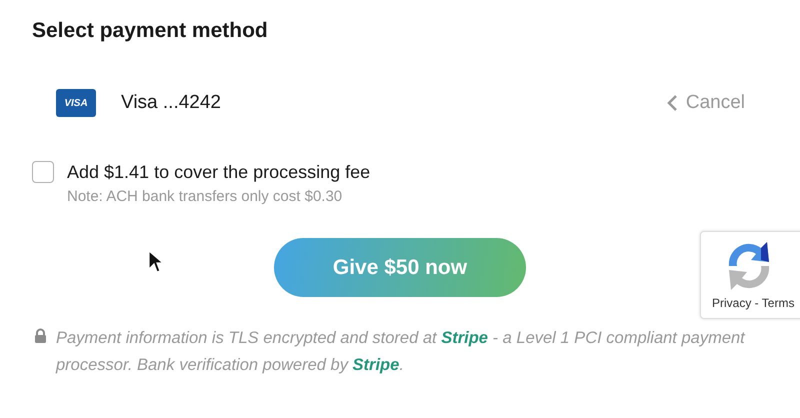 This screenshot has height=418, width=800. What do you see at coordinates (76, 103) in the screenshot?
I see `card-brand-logo: VISA` at bounding box center [76, 103].